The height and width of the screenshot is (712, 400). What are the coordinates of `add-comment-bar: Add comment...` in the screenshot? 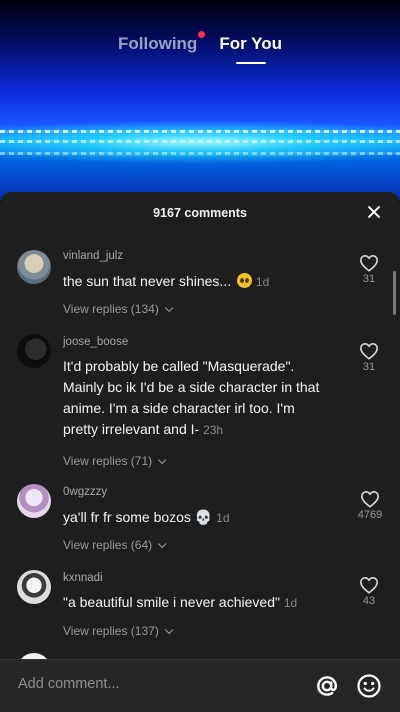 It's located at (200, 685).